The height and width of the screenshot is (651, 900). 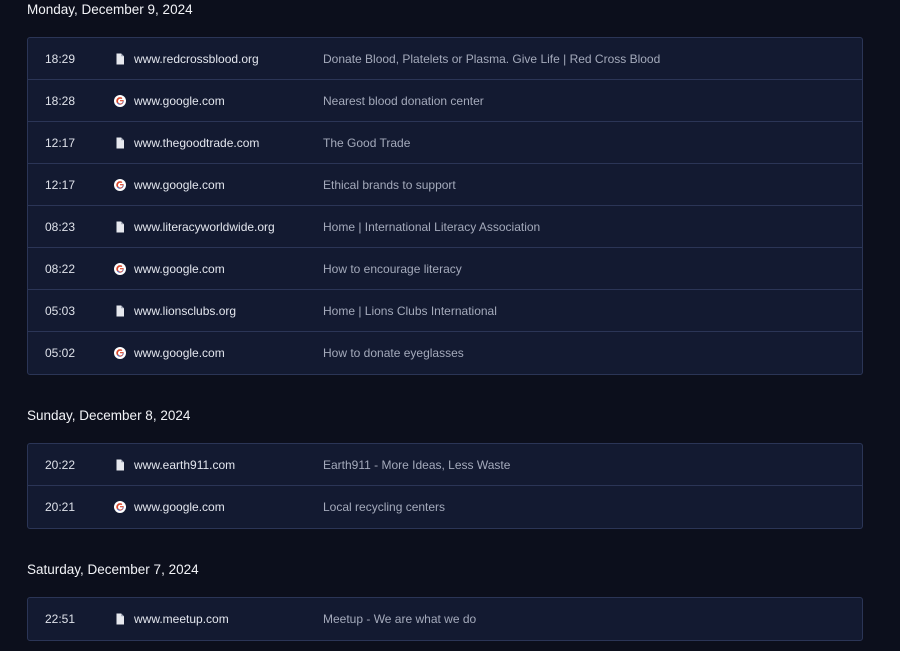 I want to click on visit-time: 08:23, so click(x=60, y=227).